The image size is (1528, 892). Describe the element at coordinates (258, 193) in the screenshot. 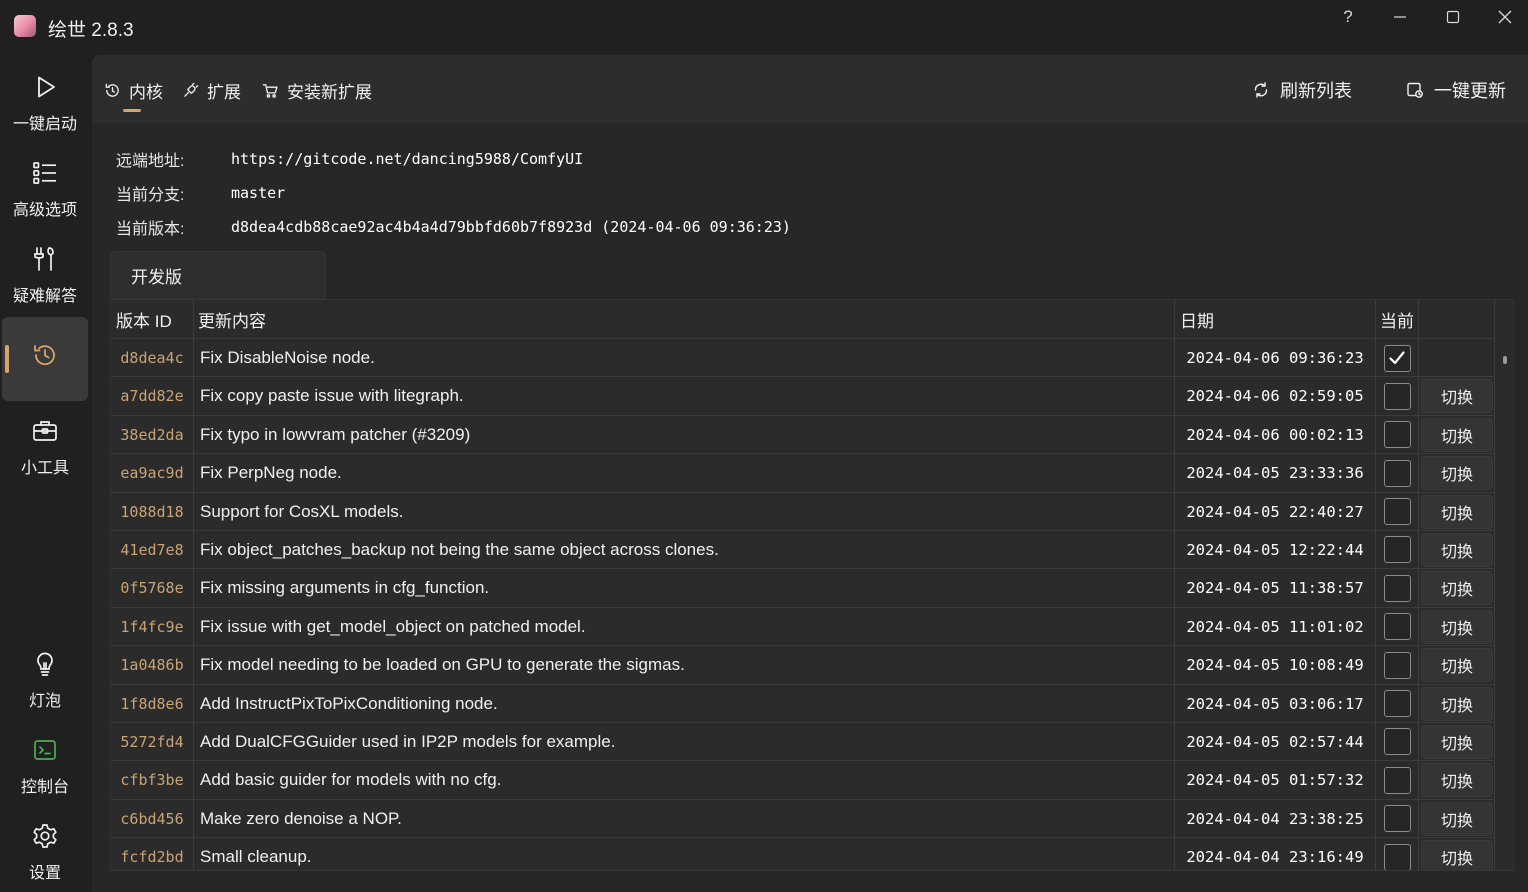

I see `current-branch-value: master` at that location.